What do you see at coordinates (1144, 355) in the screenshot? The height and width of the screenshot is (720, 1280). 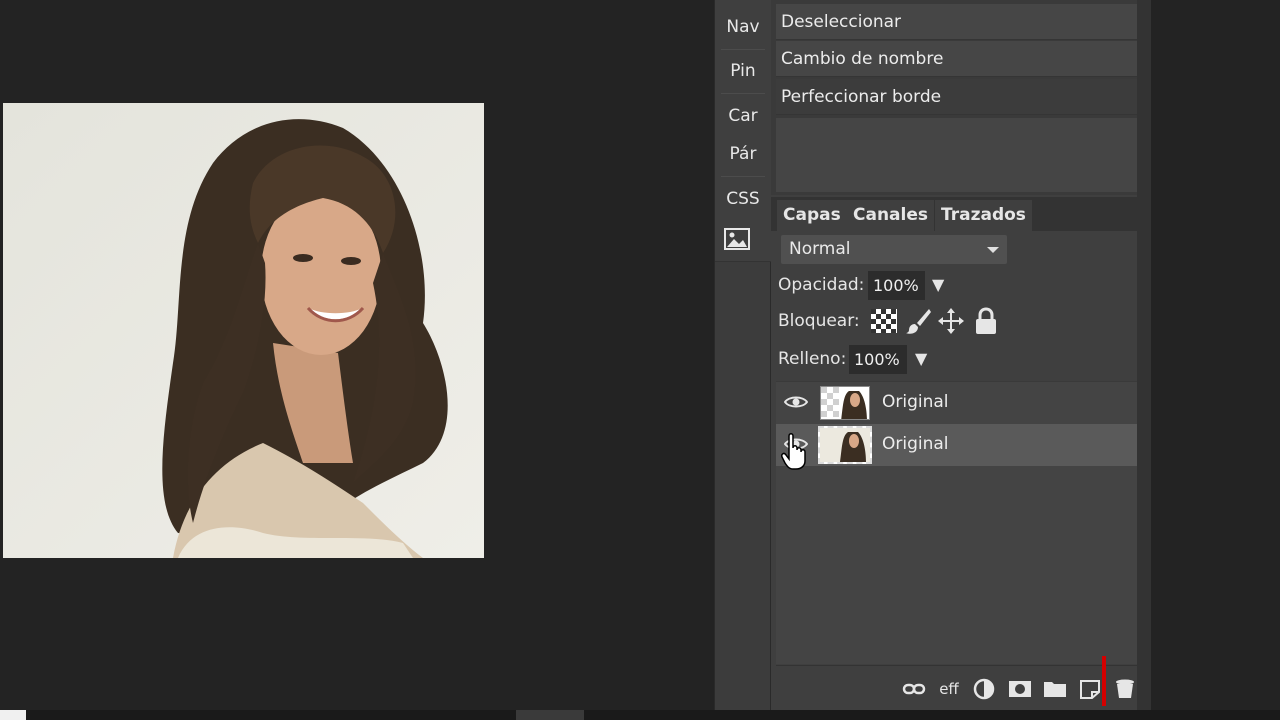 I see `panel-scroll-strip` at bounding box center [1144, 355].